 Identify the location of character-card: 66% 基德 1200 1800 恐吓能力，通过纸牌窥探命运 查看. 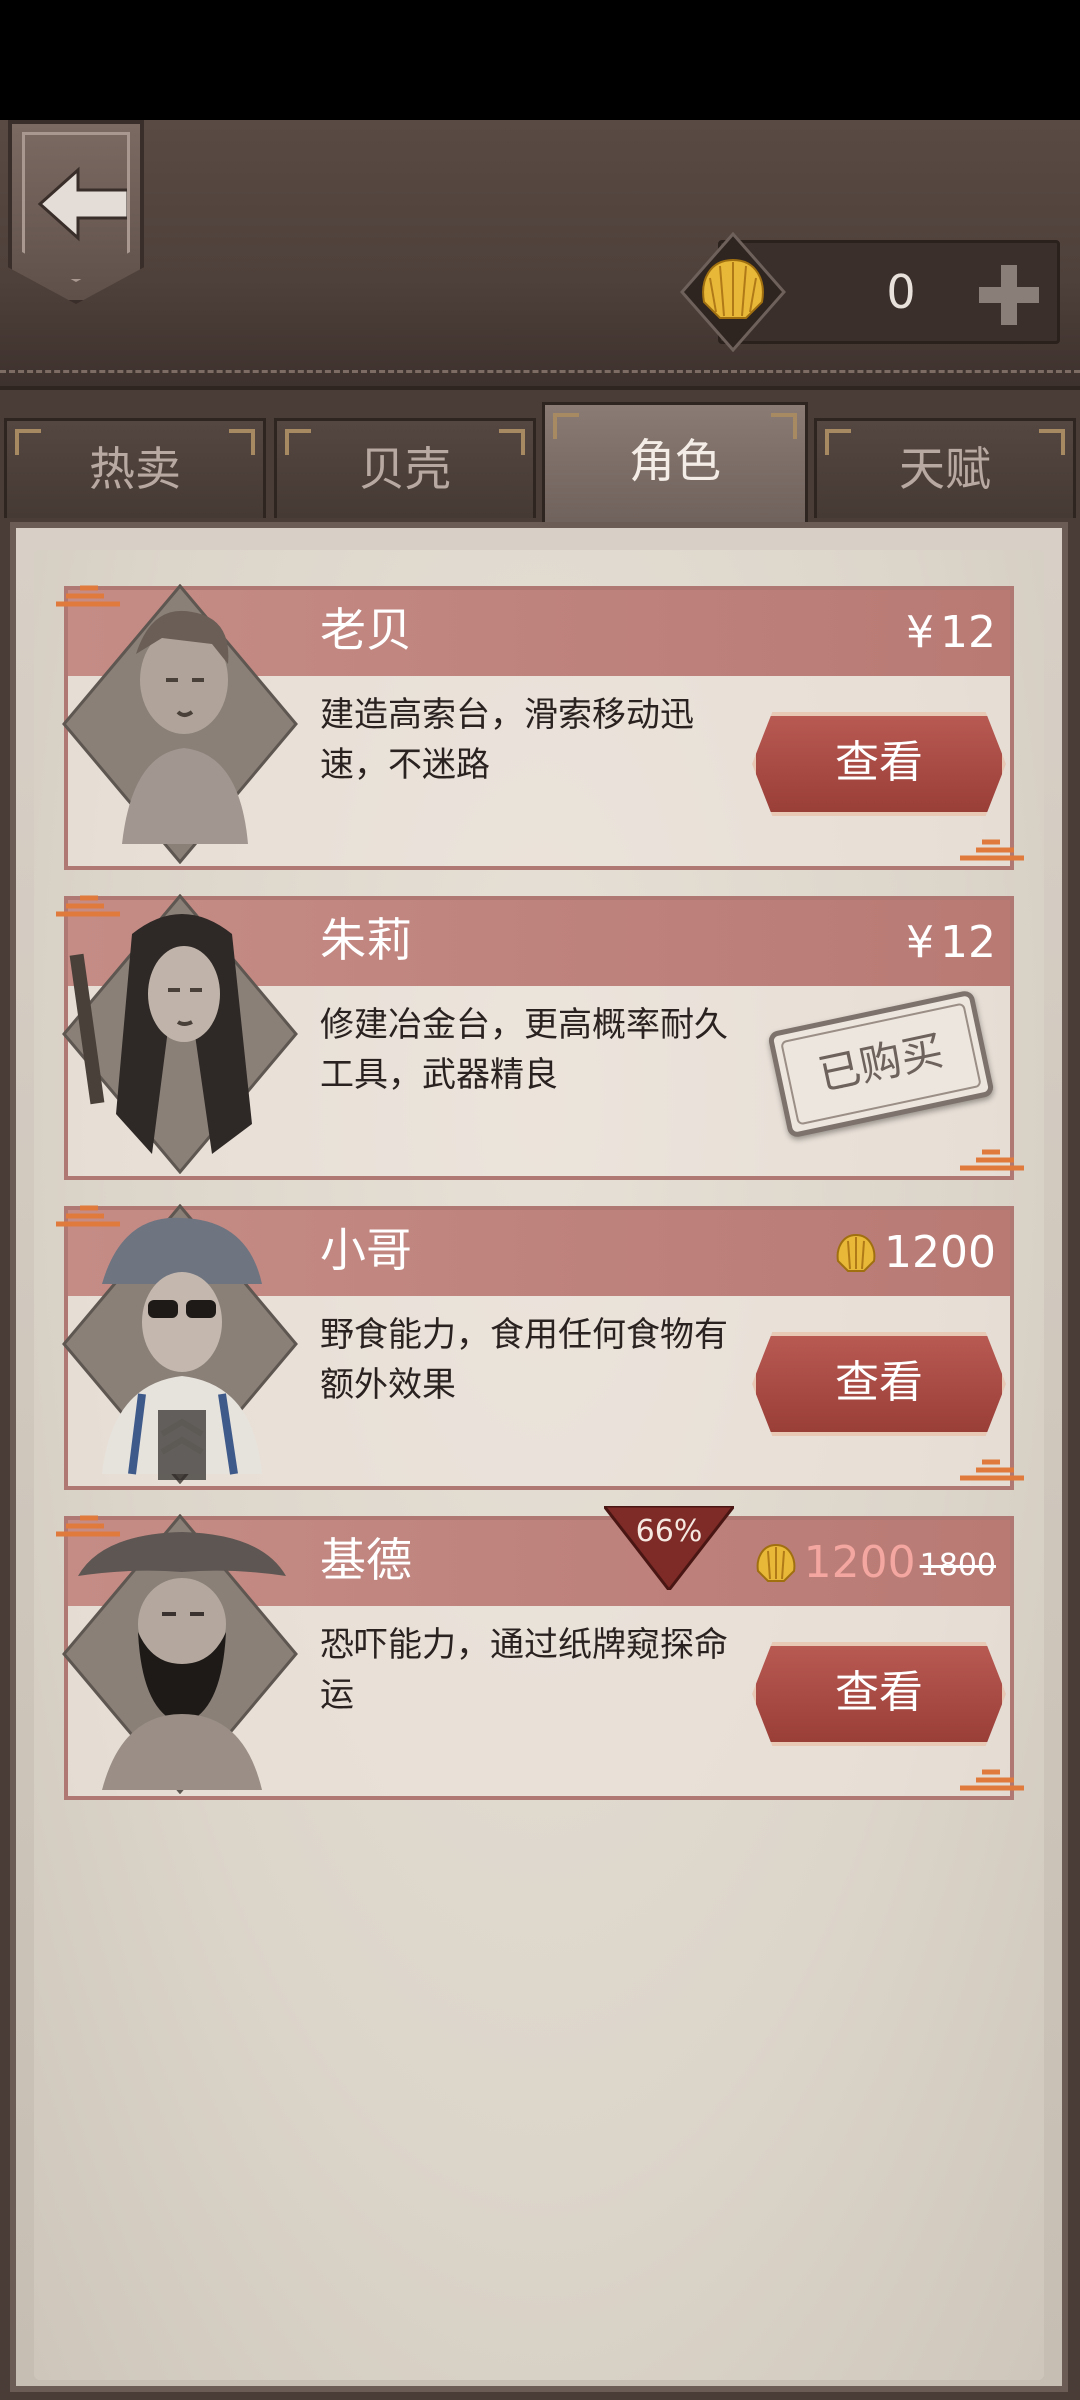
(539, 1654).